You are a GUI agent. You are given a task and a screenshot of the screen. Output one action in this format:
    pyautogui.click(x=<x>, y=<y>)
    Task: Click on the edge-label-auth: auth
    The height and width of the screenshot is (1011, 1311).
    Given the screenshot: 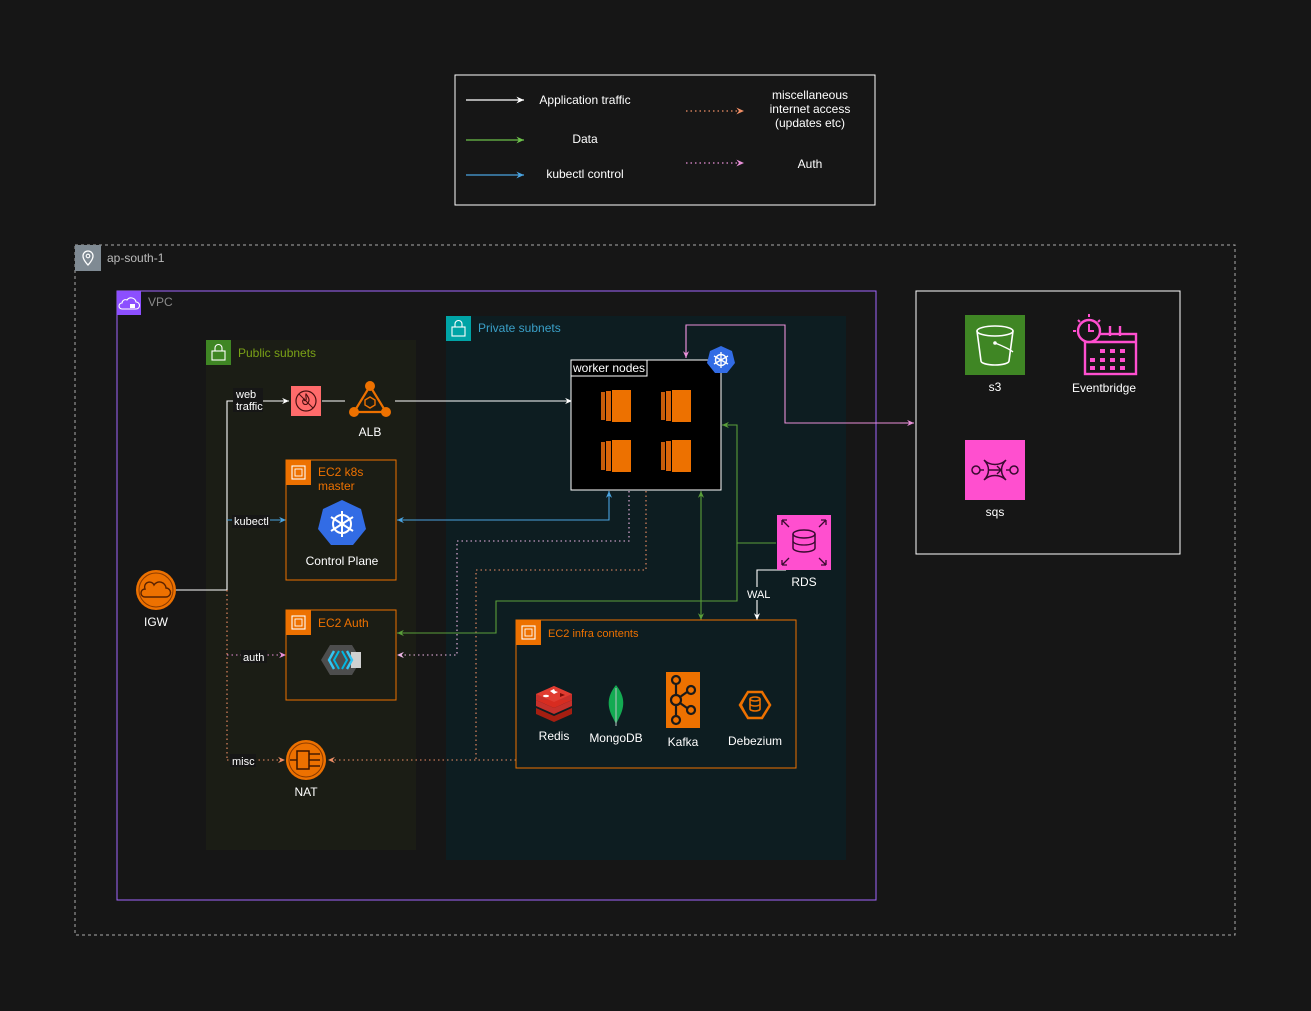 What is the action you would take?
    pyautogui.click(x=254, y=657)
    